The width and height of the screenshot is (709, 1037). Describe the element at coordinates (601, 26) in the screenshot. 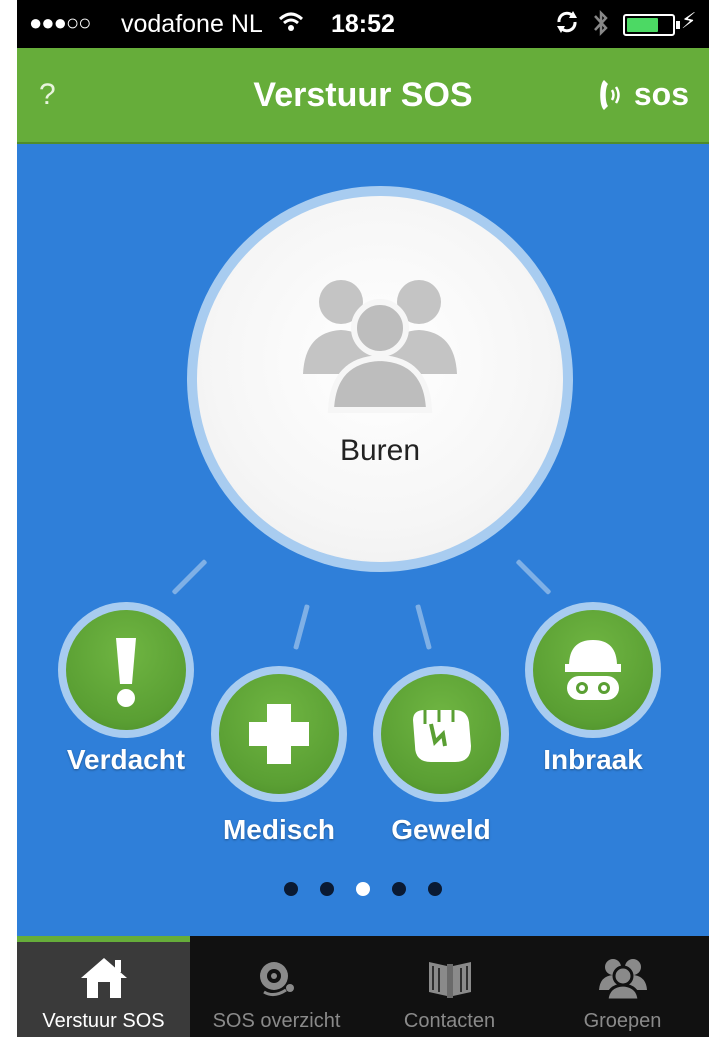

I see `bluetooth-icon` at that location.